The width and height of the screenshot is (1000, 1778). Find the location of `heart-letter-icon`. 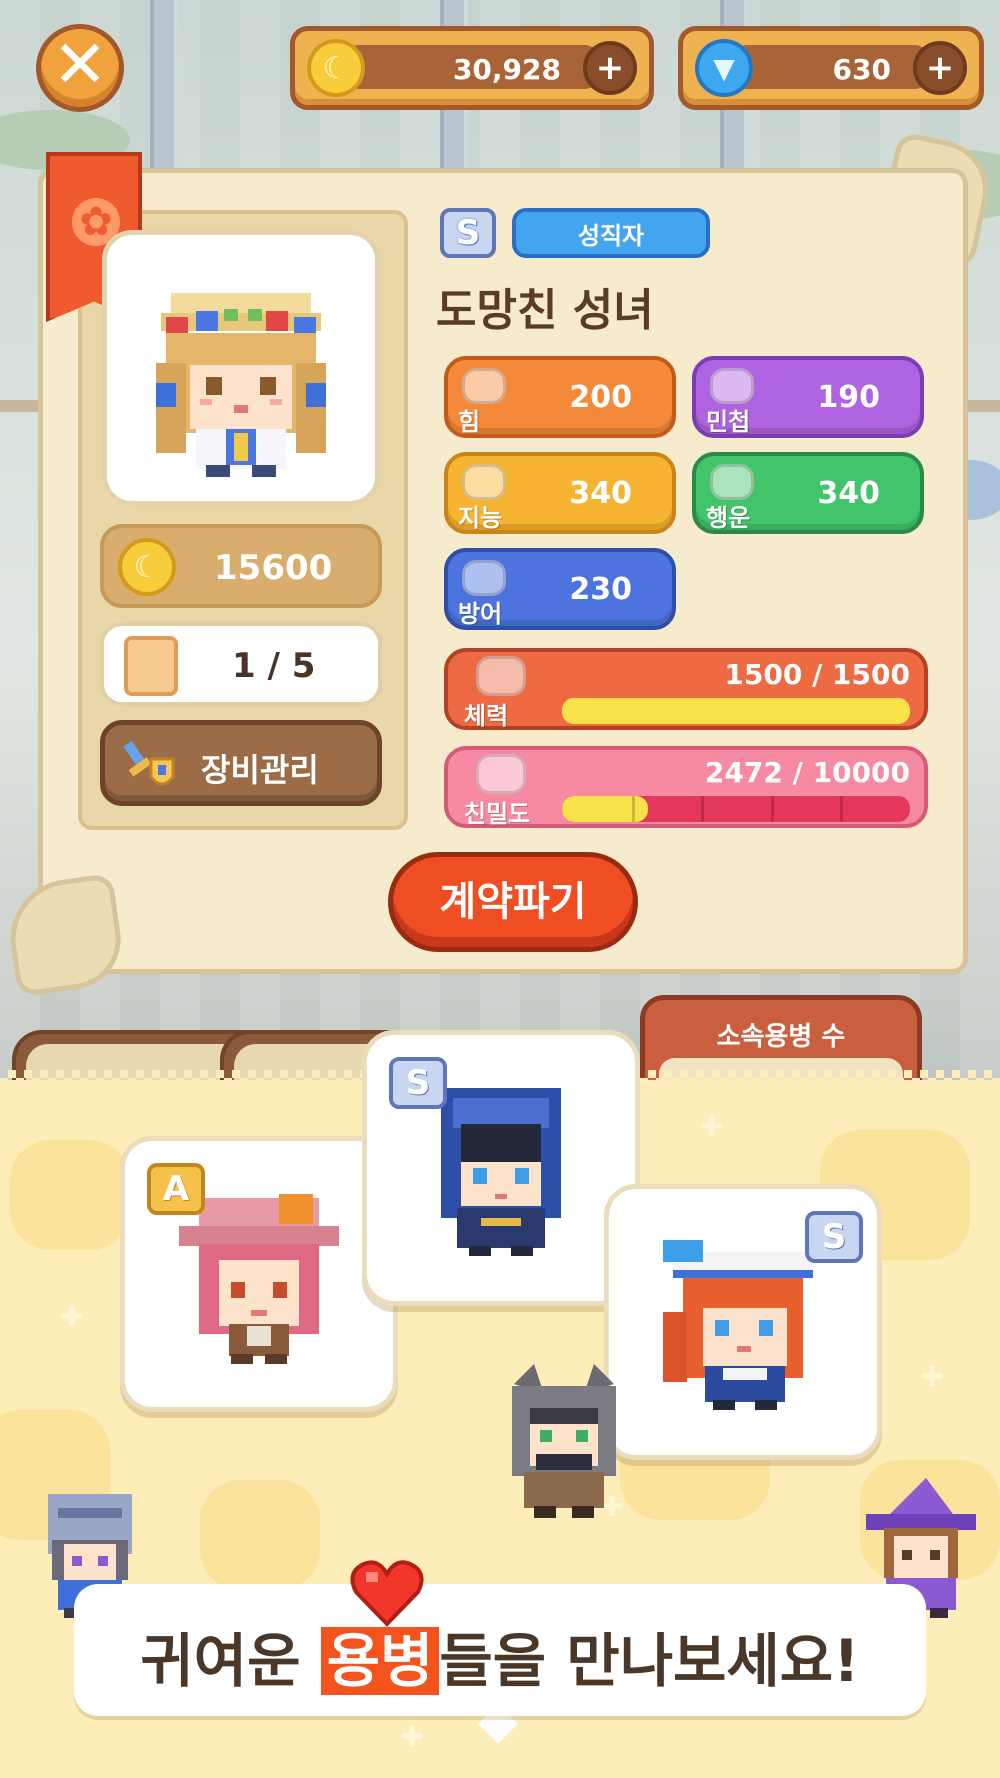

heart-letter-icon is located at coordinates (501, 774).